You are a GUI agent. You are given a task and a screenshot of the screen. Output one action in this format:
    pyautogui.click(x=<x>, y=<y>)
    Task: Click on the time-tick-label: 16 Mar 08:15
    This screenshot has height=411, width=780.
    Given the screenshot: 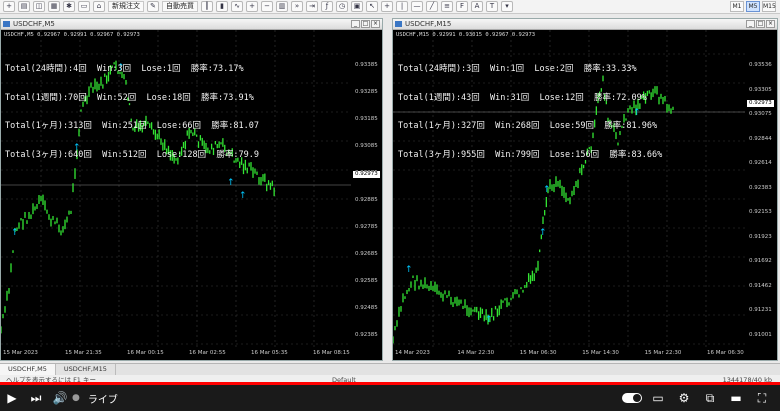 What is the action you would take?
    pyautogui.click(x=331, y=353)
    